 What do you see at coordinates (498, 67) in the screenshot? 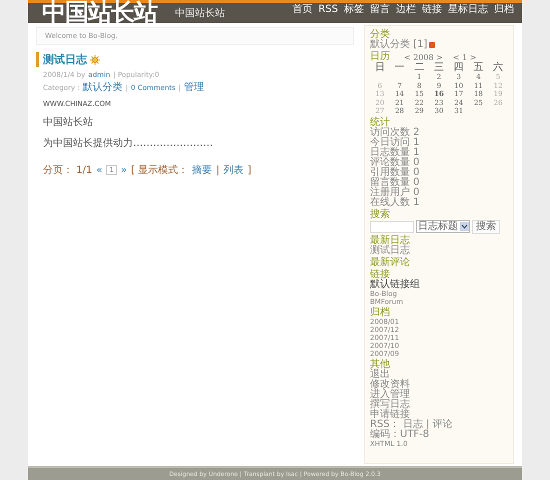
I see `weekday-label: 六` at bounding box center [498, 67].